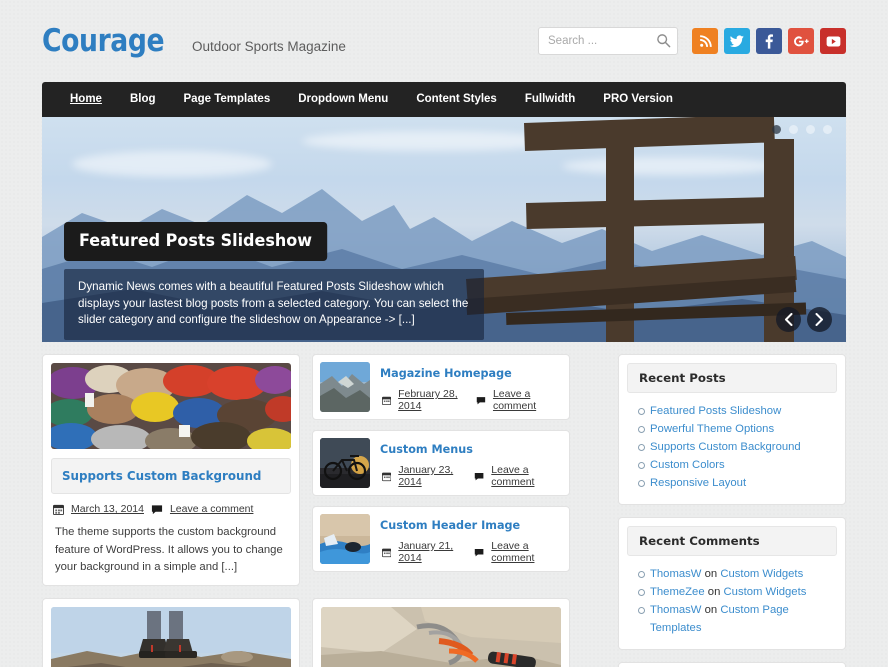 This screenshot has width=888, height=667. I want to click on list-item: Powerful Theme Options, so click(735, 429).